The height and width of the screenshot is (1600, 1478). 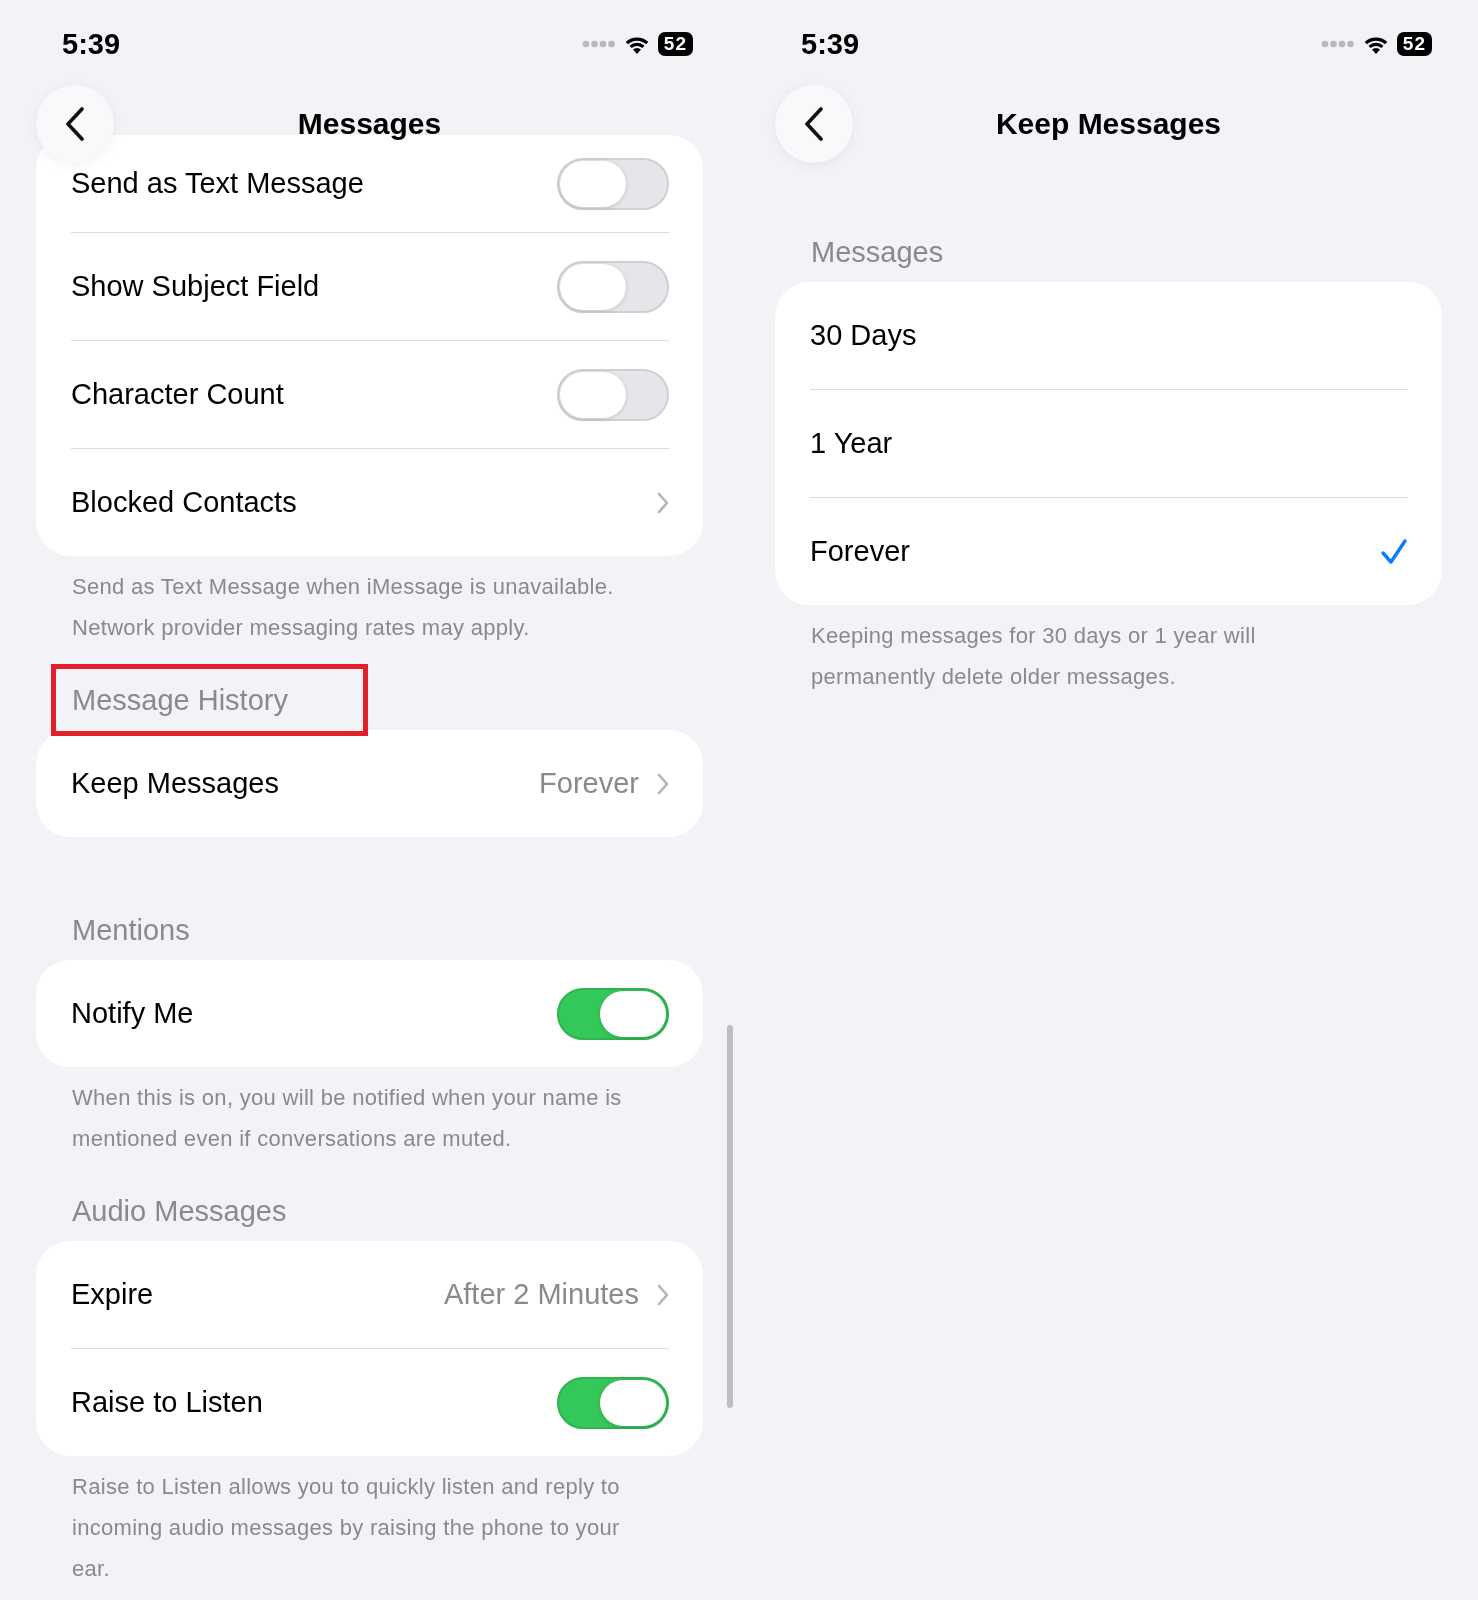 What do you see at coordinates (589, 783) in the screenshot?
I see `setting-value: Forever` at bounding box center [589, 783].